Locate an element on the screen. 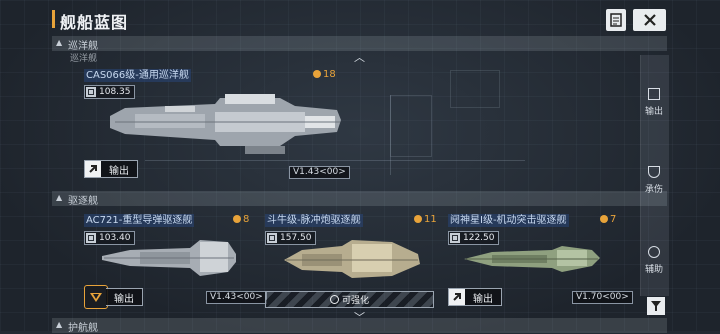 The image size is (720, 334). ship-image-ac721 is located at coordinates (170, 258).